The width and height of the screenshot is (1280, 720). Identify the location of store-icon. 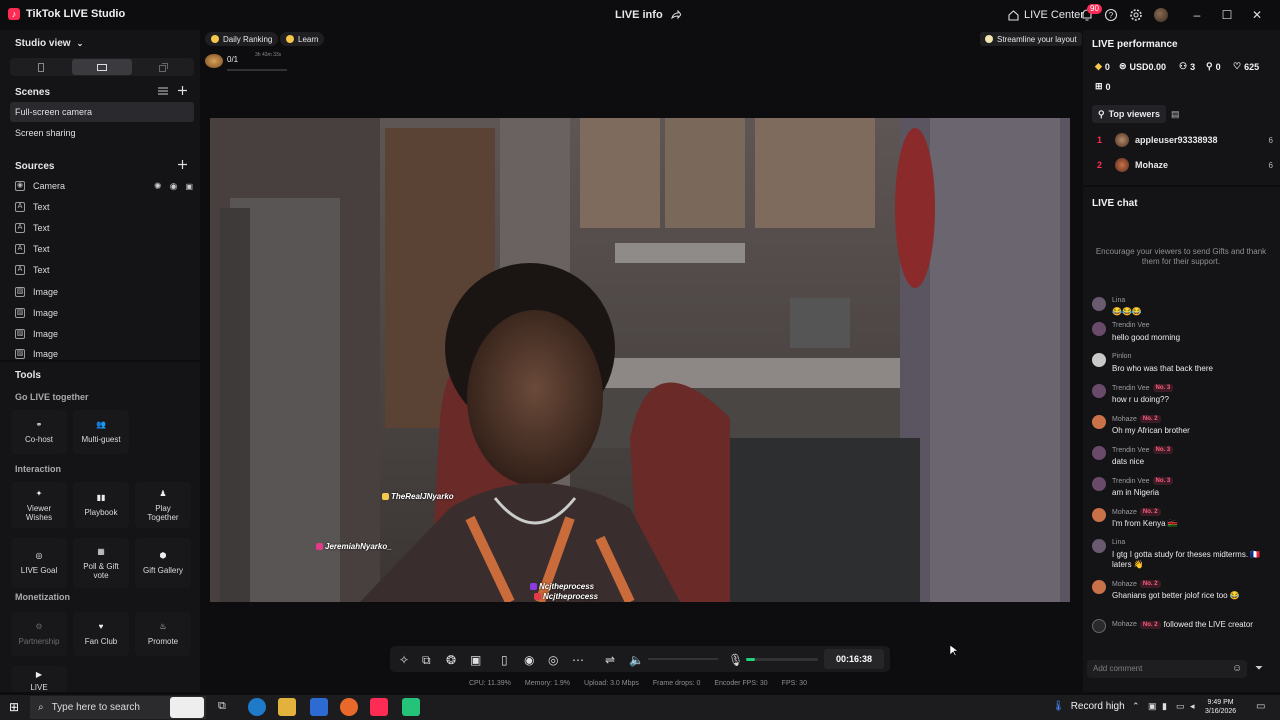
(319, 707).